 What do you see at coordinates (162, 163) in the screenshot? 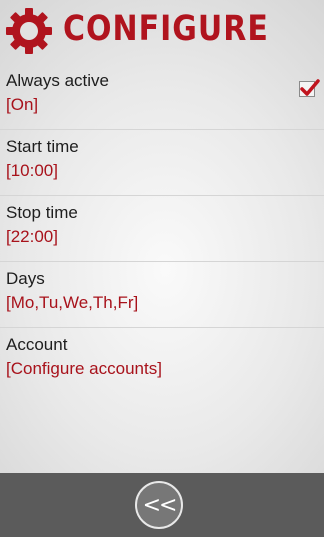
I see `setting-start-time: Start time [10:00]` at bounding box center [162, 163].